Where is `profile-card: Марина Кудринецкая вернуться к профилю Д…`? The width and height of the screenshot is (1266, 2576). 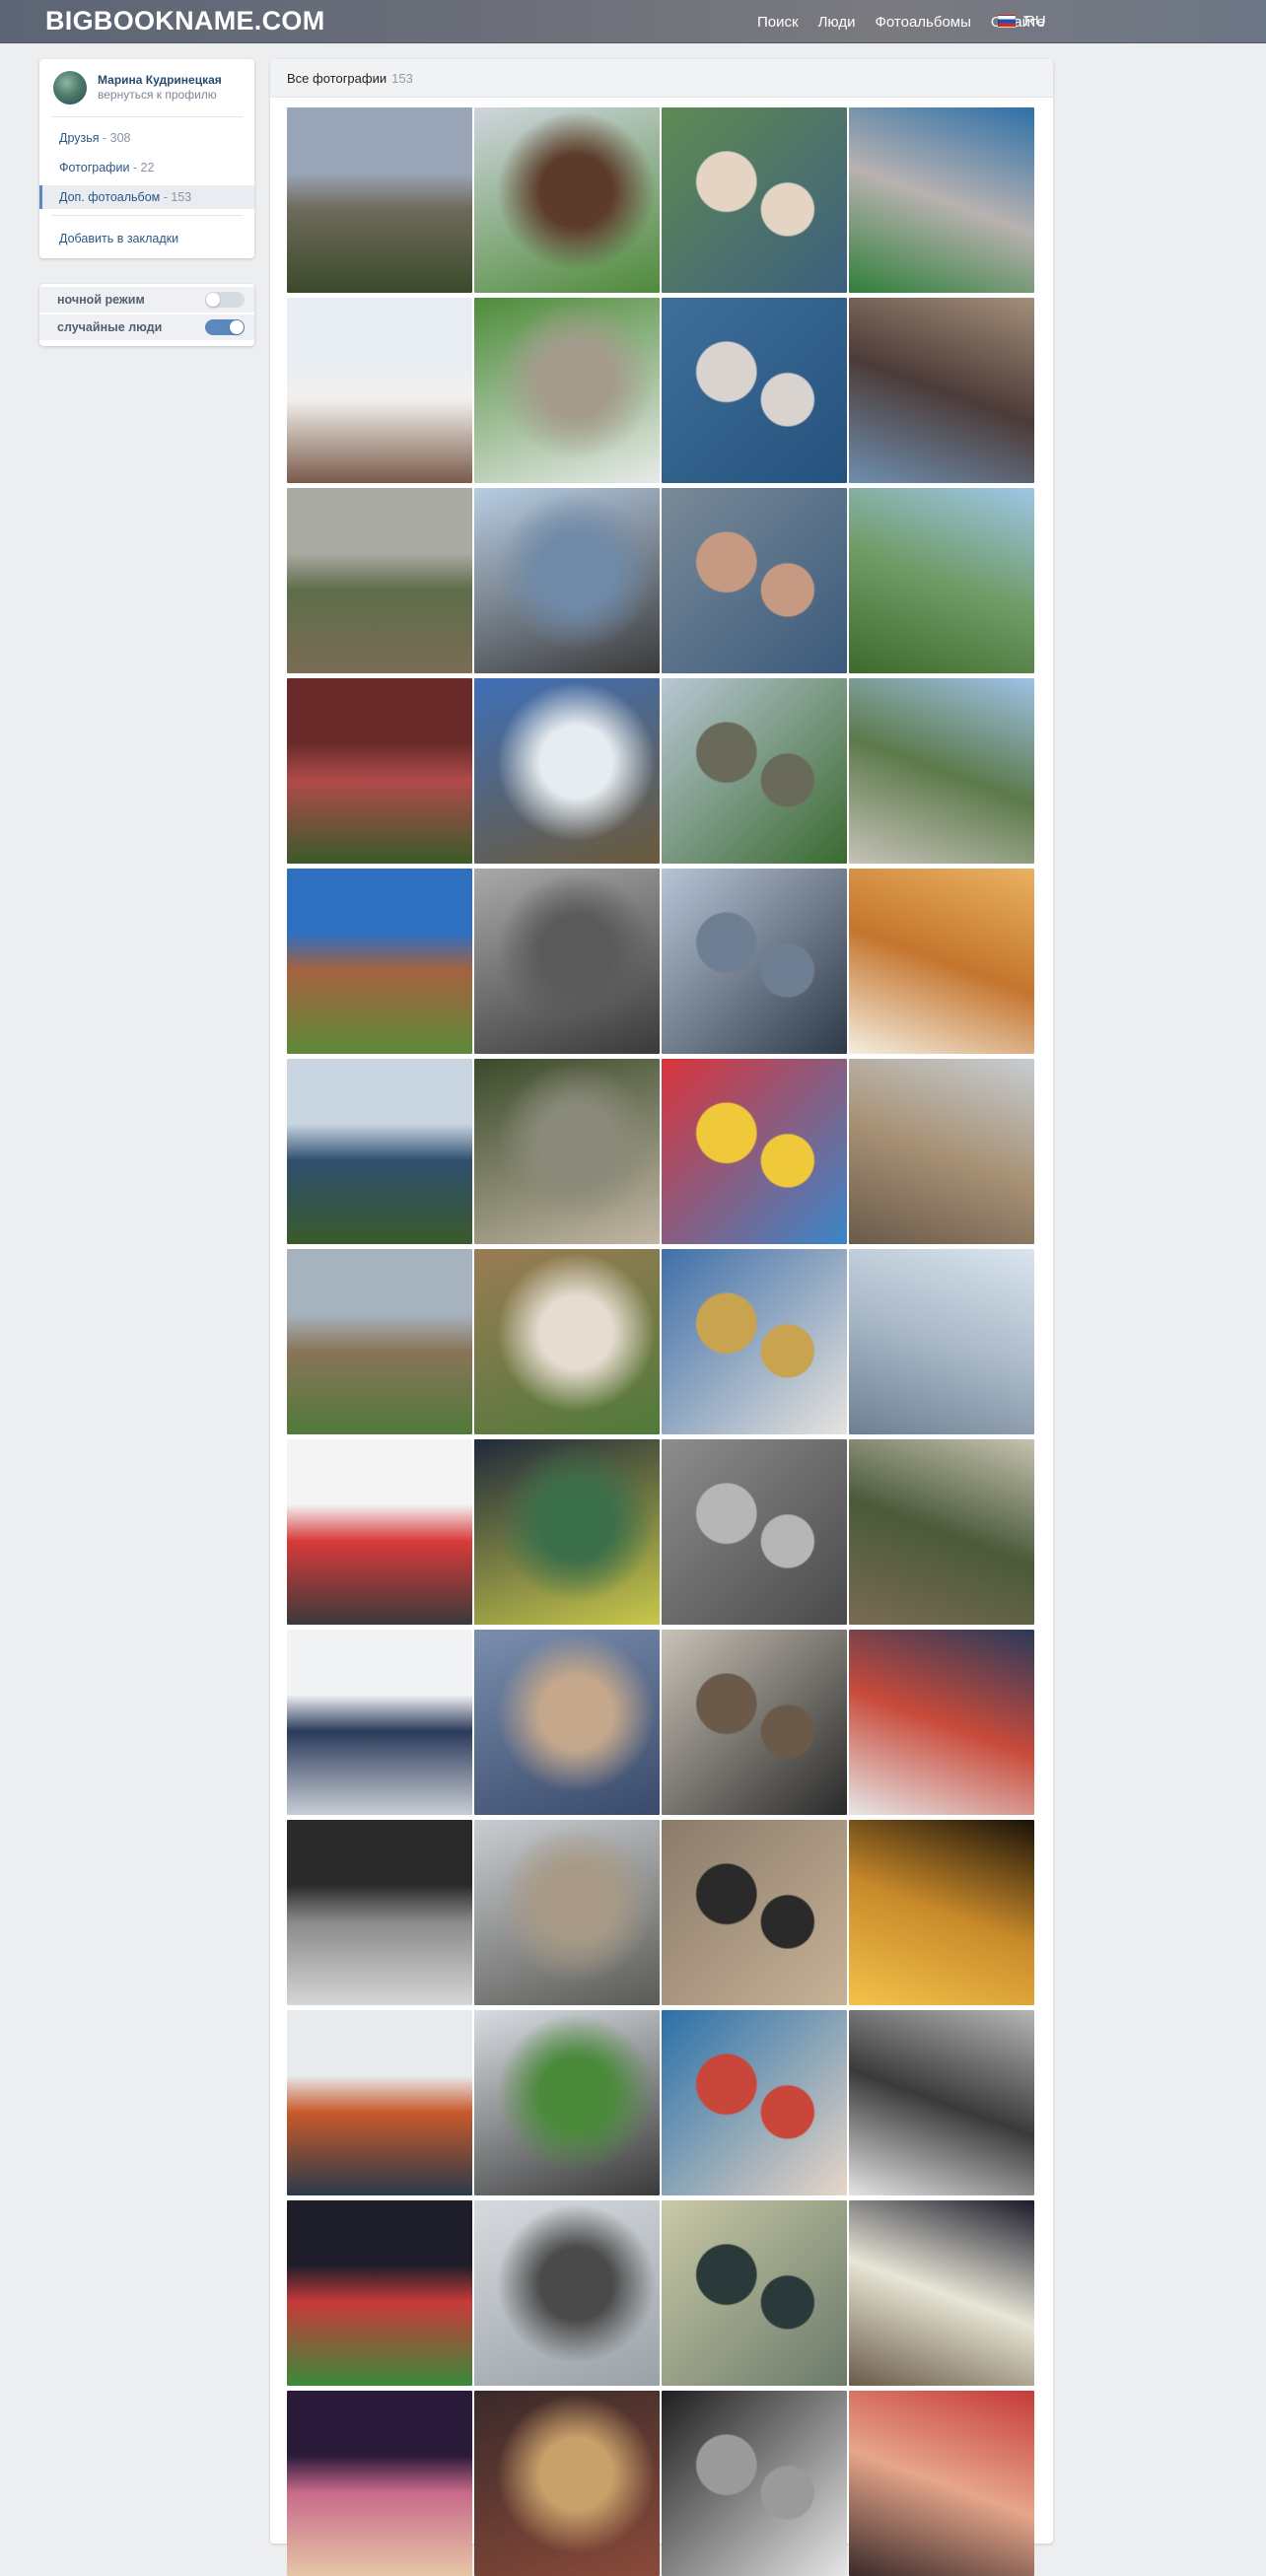
profile-card: Марина Кудринецкая вернуться к профилю Д… is located at coordinates (146, 158).